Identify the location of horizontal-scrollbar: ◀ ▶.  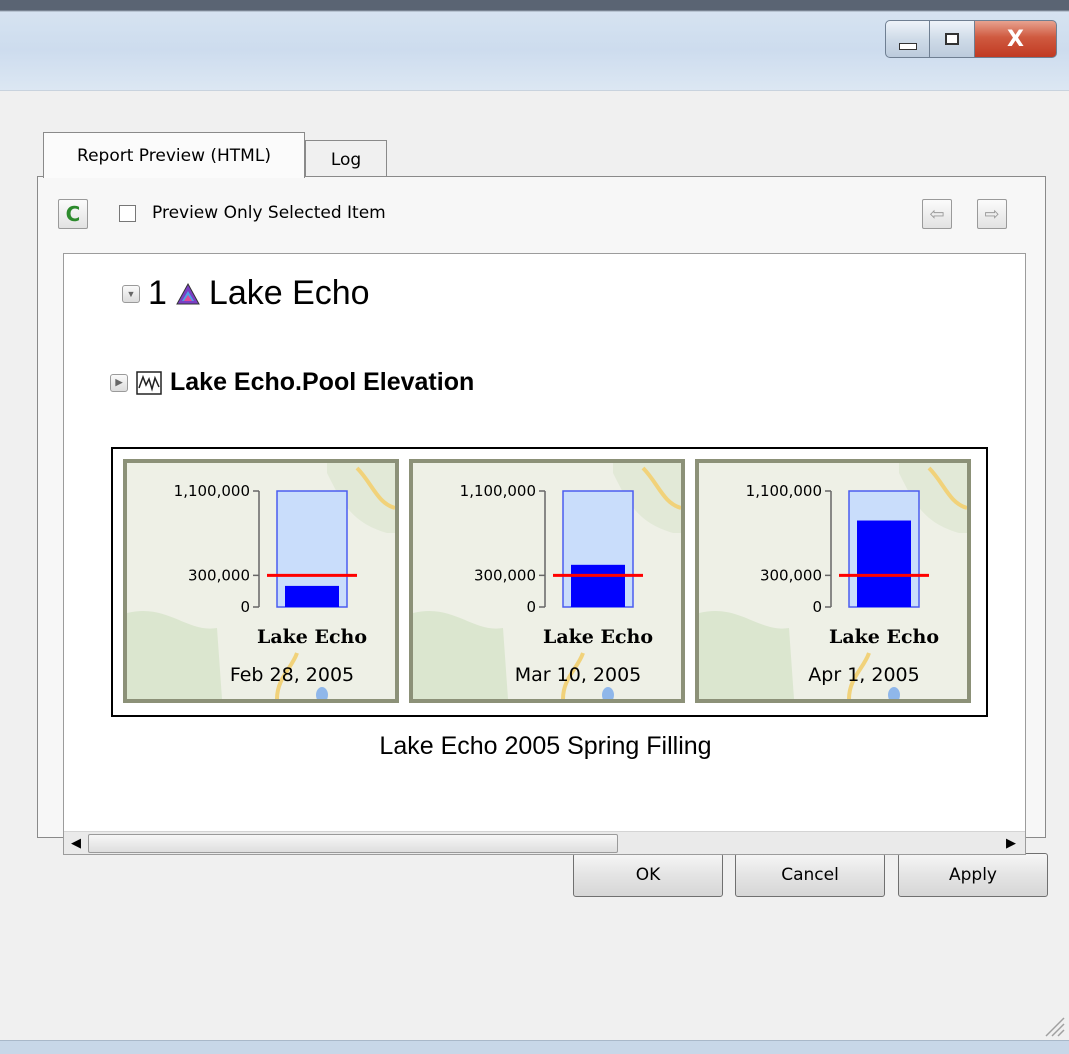
(544, 842).